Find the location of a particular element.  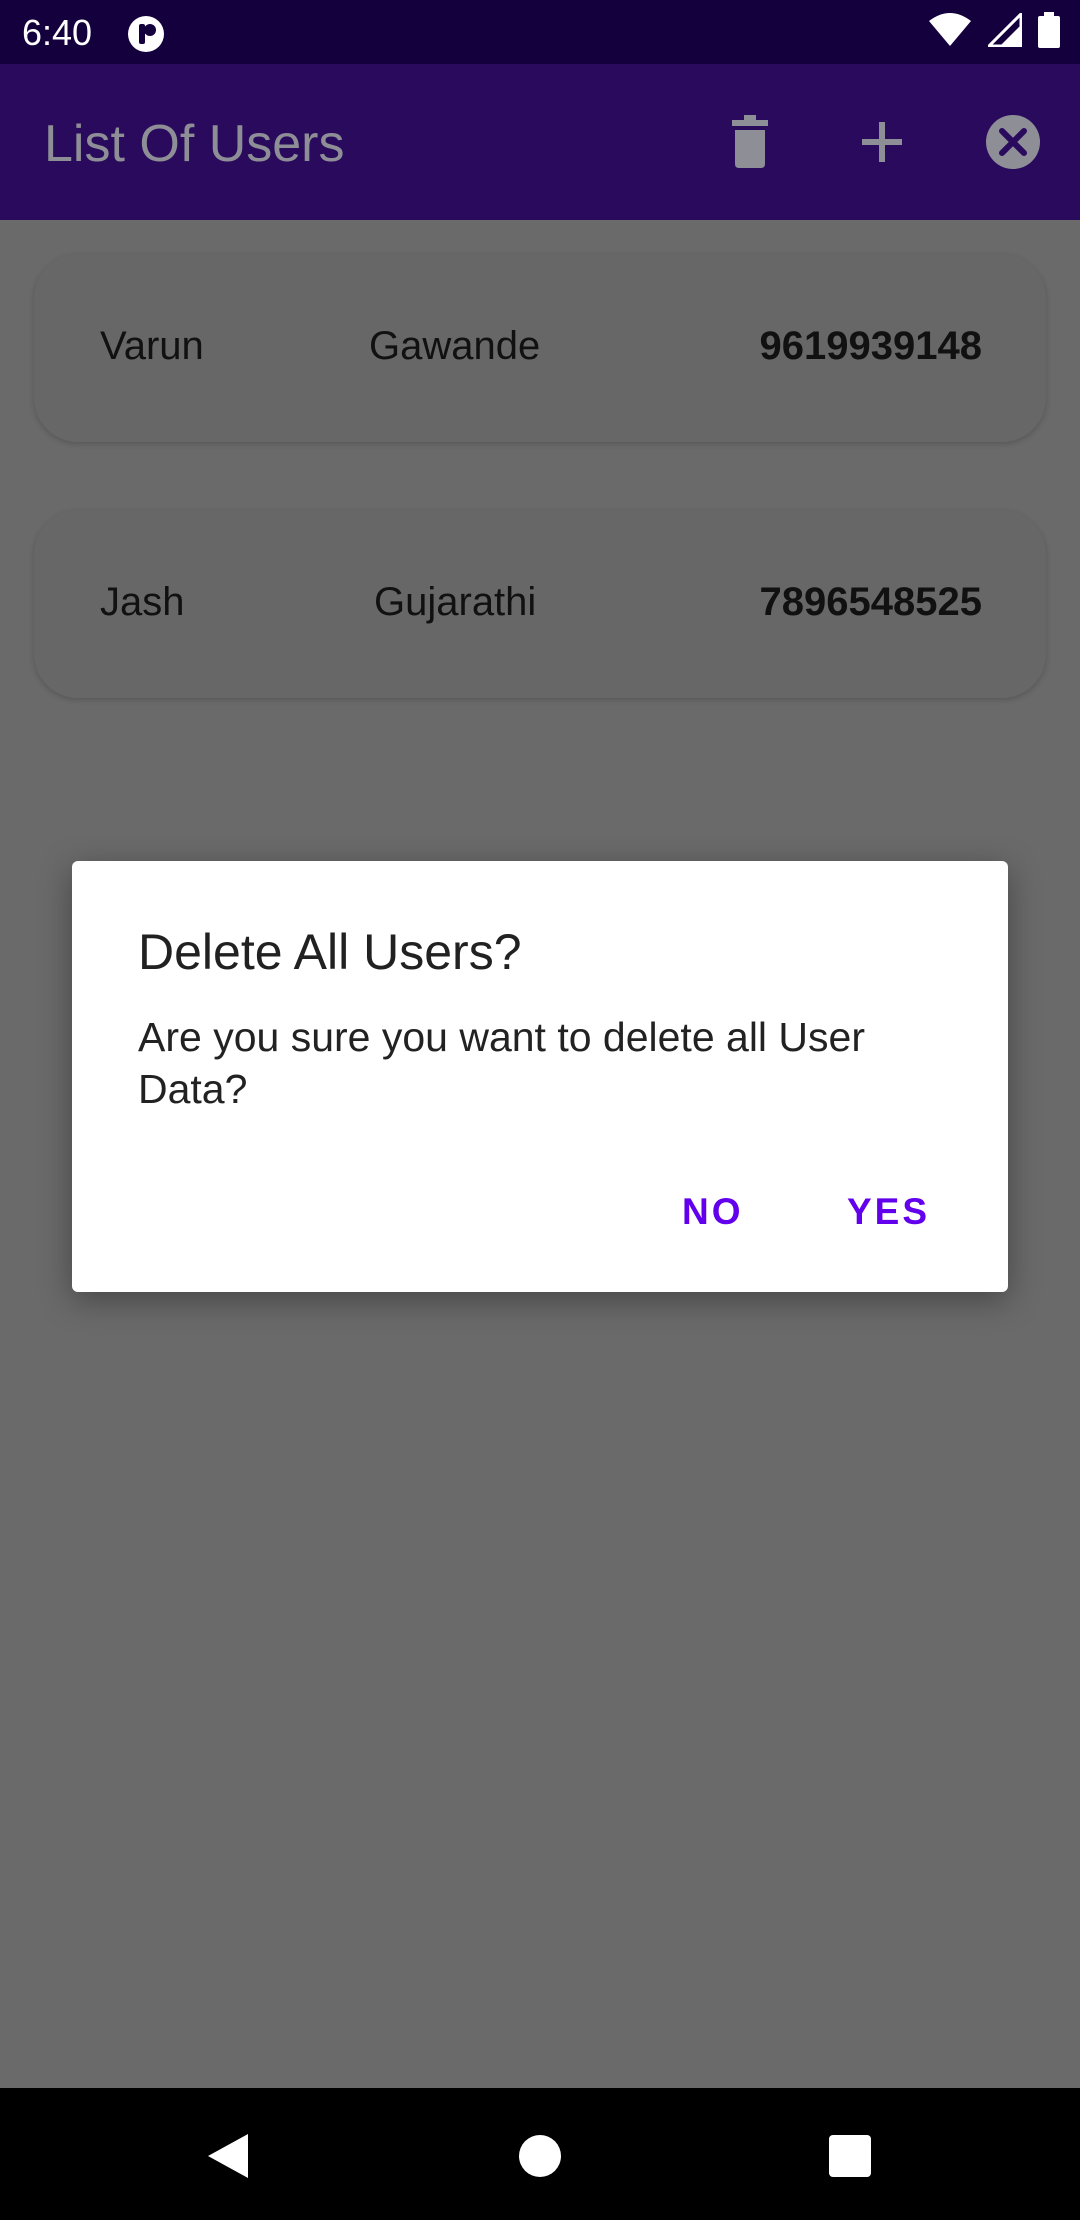

user-card: Varun Gawande 9619939148 is located at coordinates (540, 348).